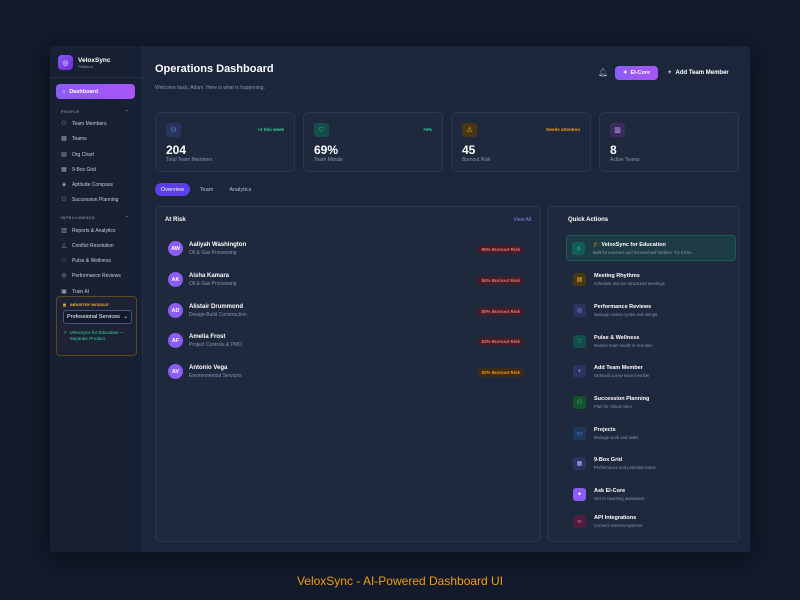 The height and width of the screenshot is (600, 800). What do you see at coordinates (78, 169) in the screenshot?
I see `sidebar-item-9-box-grid: ▦ 9-Box Grid` at bounding box center [78, 169].